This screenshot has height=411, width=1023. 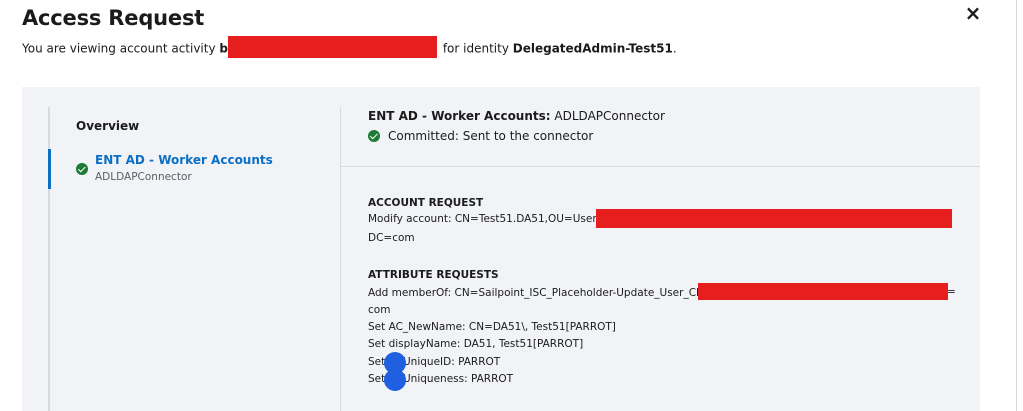 I want to click on status-text: Committed: Sent to the connector, so click(x=491, y=136).